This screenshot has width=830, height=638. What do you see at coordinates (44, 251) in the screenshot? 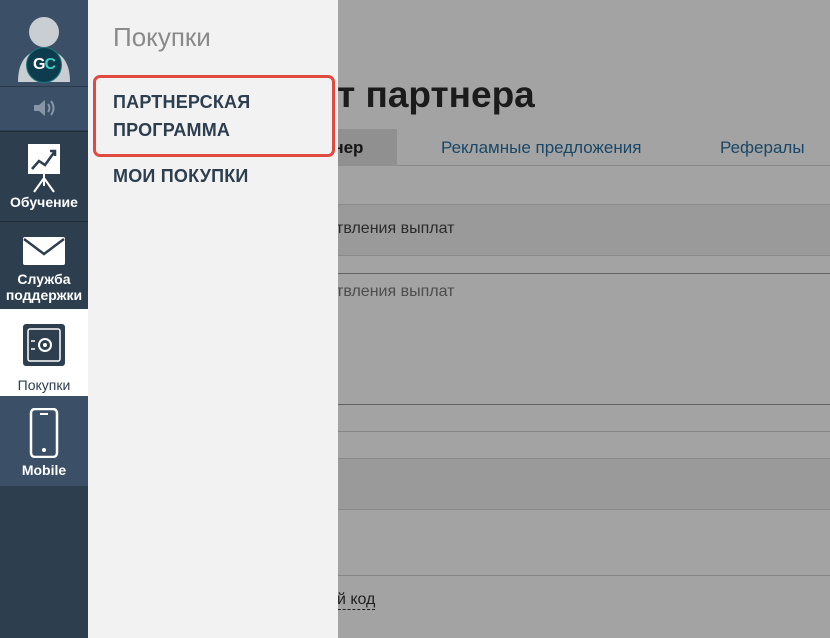
I see `envelope-icon` at bounding box center [44, 251].